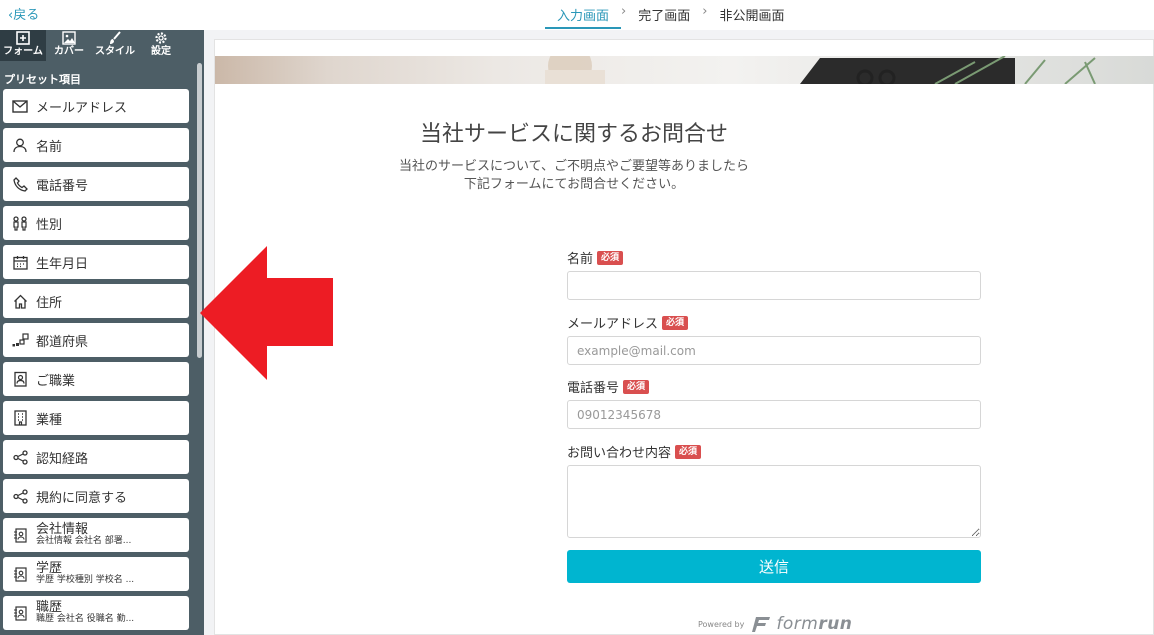  I want to click on email-input, so click(774, 350).